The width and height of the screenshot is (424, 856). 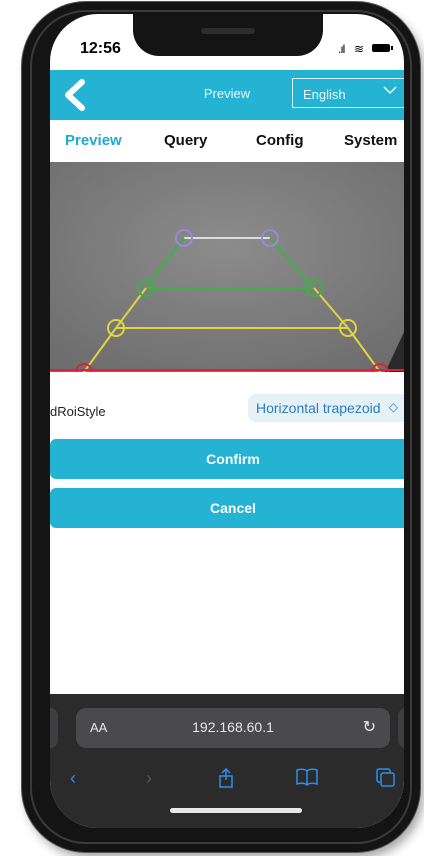 I want to click on next-tab-peek, so click(x=401, y=728).